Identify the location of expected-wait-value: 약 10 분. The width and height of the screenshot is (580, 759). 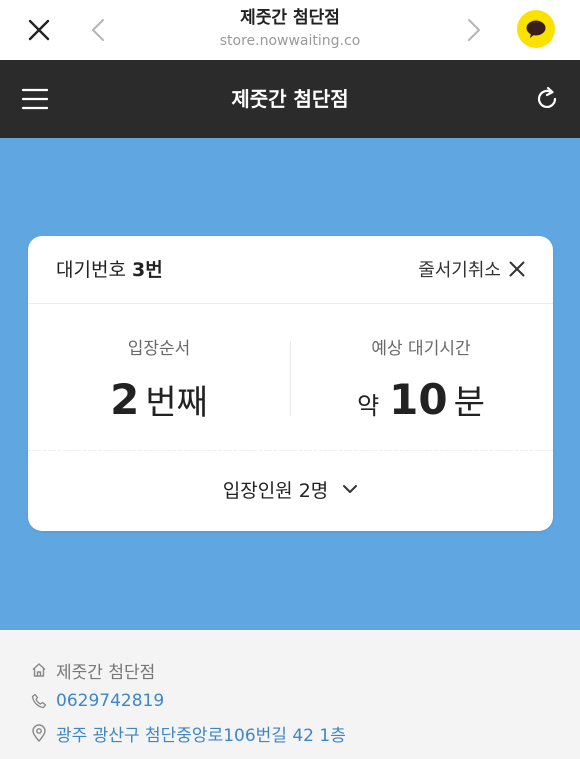
(421, 400).